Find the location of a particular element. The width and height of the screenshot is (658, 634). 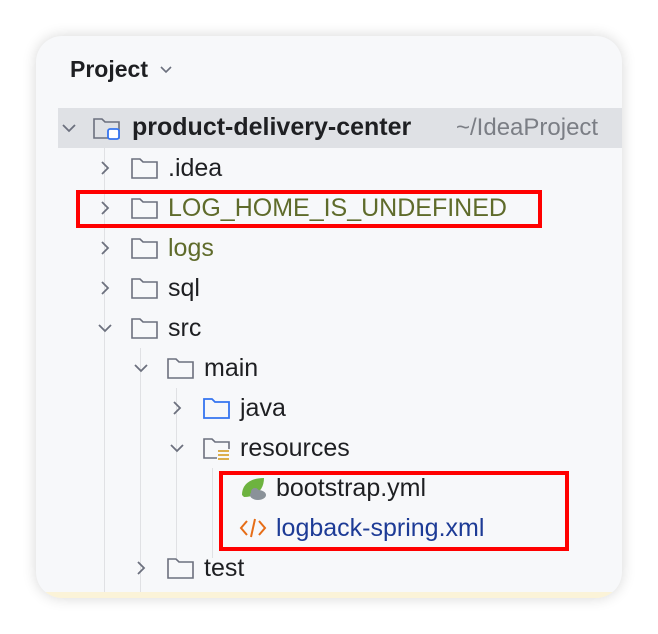

tree-row-resources: resources is located at coordinates (329, 448).